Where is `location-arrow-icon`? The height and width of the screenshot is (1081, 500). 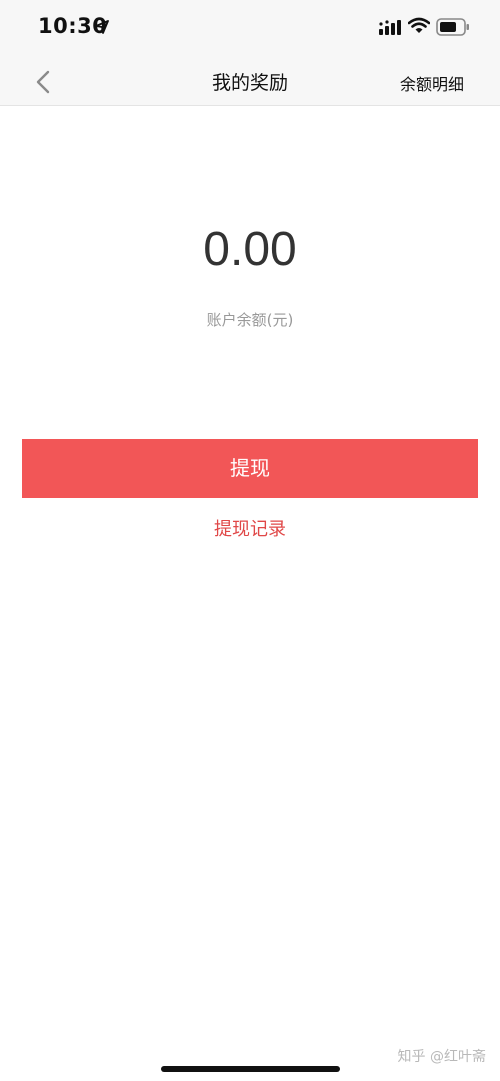
location-arrow-icon is located at coordinates (102, 27).